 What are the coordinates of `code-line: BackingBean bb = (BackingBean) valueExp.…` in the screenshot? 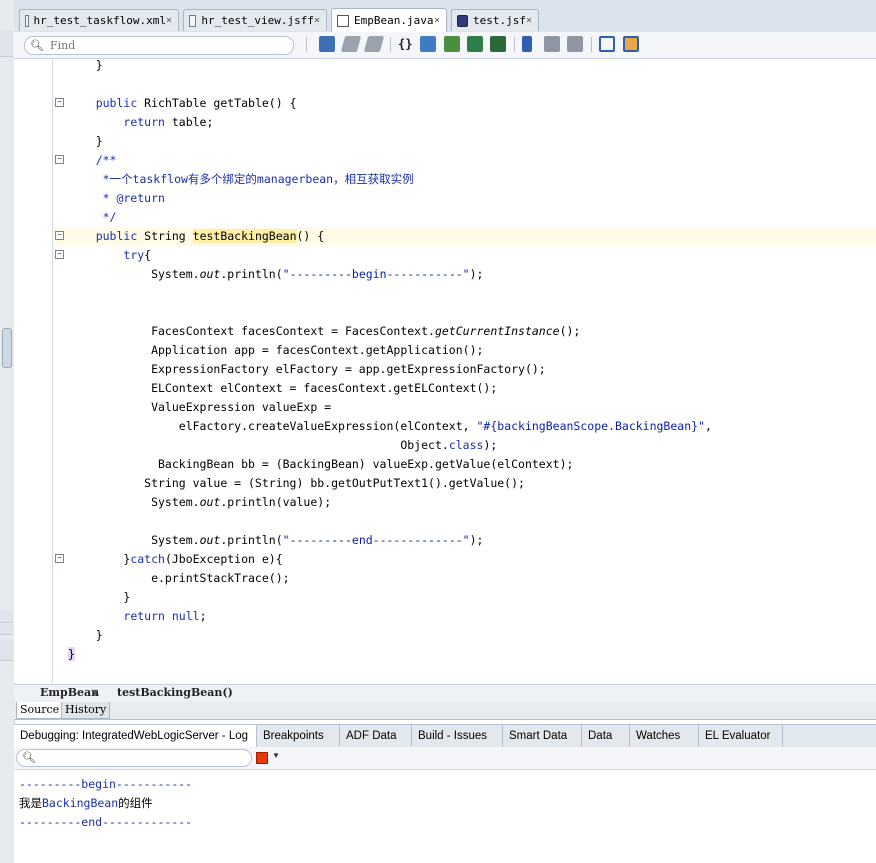 It's located at (321, 464).